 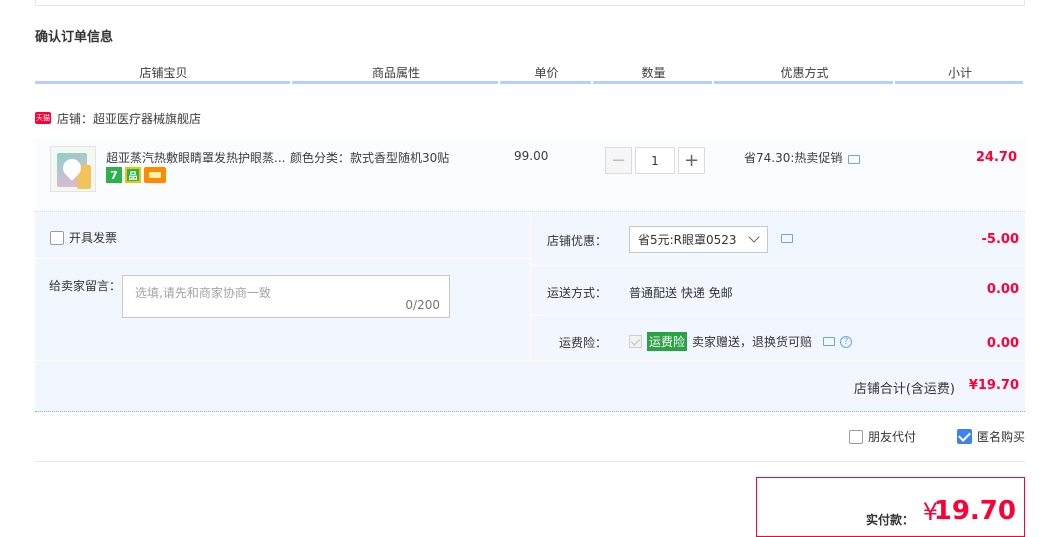 What do you see at coordinates (129, 118) in the screenshot?
I see `shop-name: 店铺：超亚医疗器械旗舰店` at bounding box center [129, 118].